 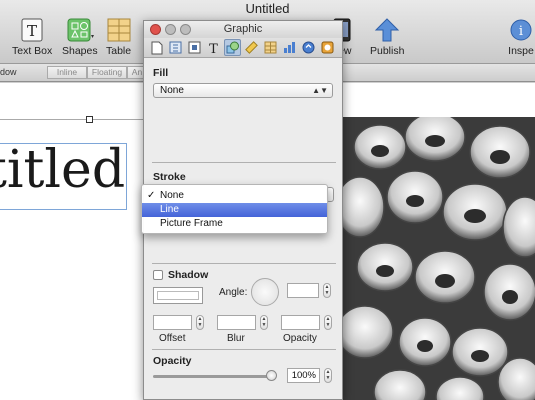 What do you see at coordinates (155, 29) in the screenshot?
I see `close-button` at bounding box center [155, 29].